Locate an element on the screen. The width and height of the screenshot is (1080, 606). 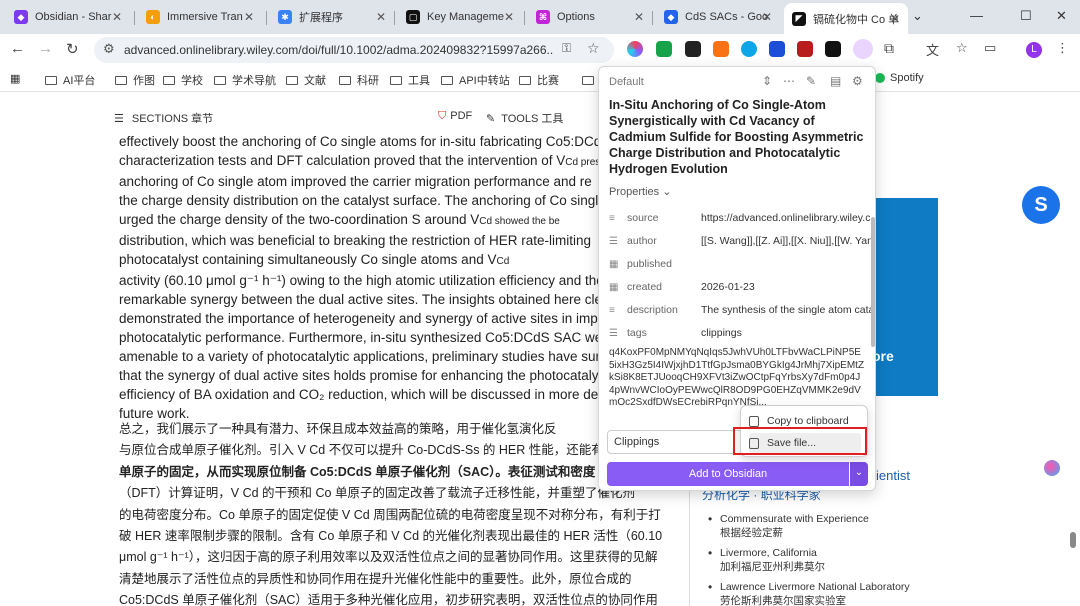
add-options-chevron-icon: ⌄ is located at coordinates (859, 474).